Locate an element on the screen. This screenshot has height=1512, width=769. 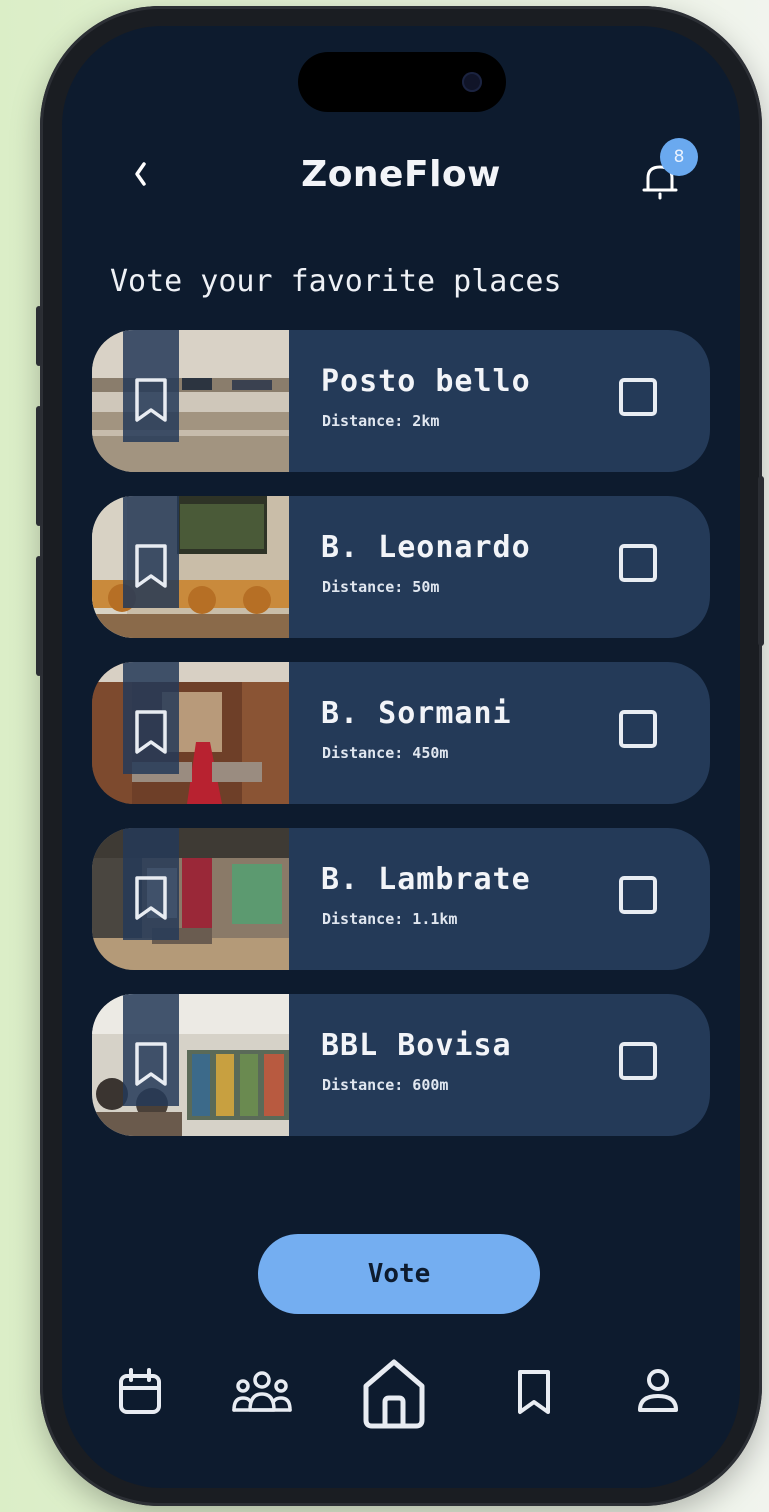
dynamic-island is located at coordinates (402, 82).